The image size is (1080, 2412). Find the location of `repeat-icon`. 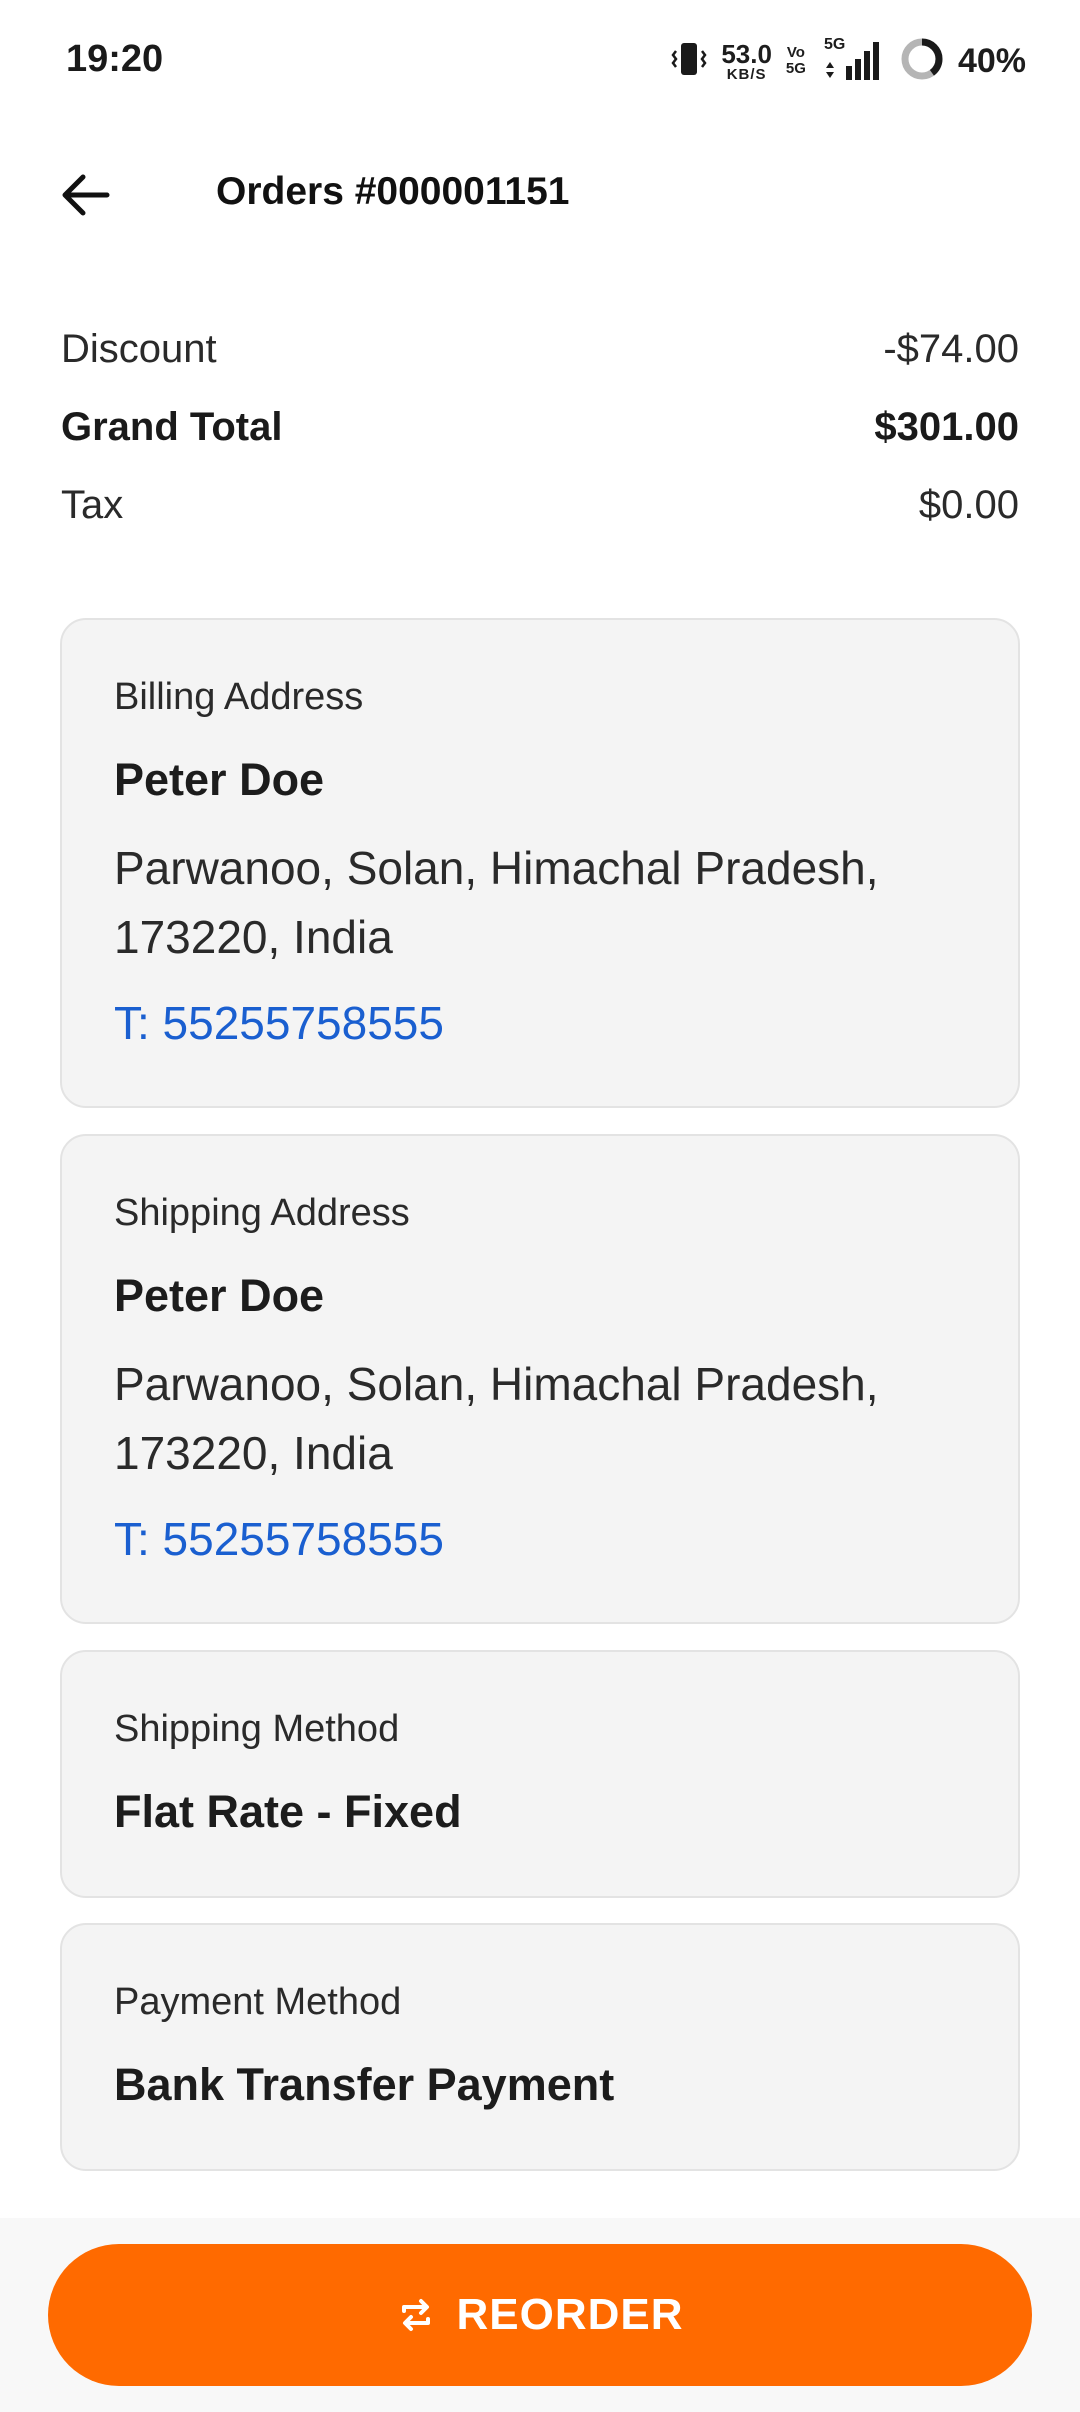

repeat-icon is located at coordinates (416, 2315).